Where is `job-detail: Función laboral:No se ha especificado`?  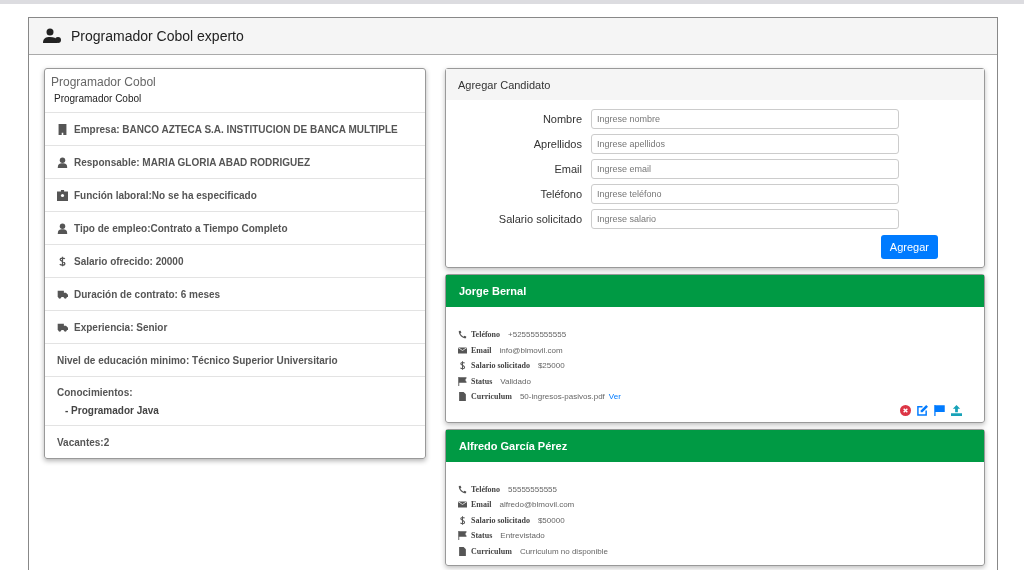 job-detail: Función laboral:No se ha especificado is located at coordinates (165, 195).